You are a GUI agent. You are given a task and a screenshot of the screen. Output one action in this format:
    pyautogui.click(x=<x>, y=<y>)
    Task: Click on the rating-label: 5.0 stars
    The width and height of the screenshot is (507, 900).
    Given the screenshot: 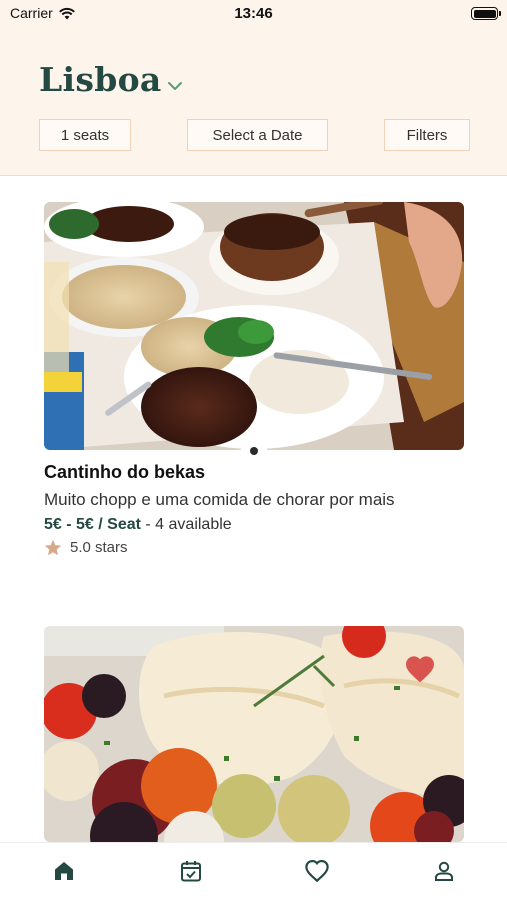 What is the action you would take?
    pyautogui.click(x=99, y=547)
    